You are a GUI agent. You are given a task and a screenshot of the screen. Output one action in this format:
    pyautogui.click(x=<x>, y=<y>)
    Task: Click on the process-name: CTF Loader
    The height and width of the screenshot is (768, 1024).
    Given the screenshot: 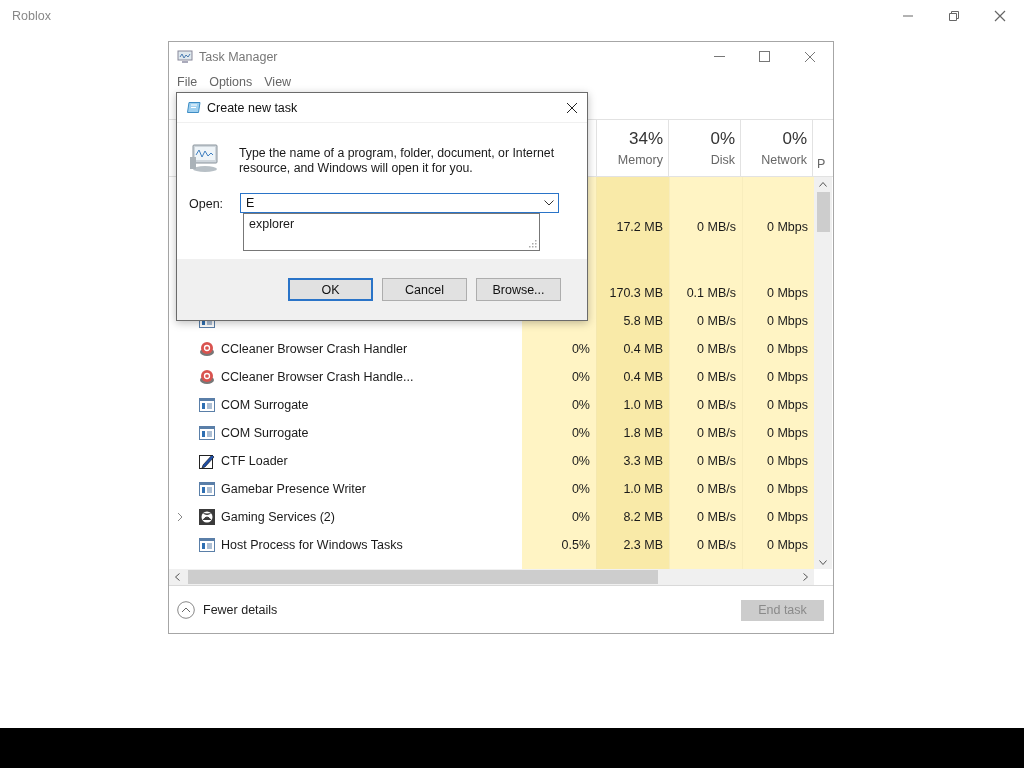 What is the action you would take?
    pyautogui.click(x=254, y=461)
    